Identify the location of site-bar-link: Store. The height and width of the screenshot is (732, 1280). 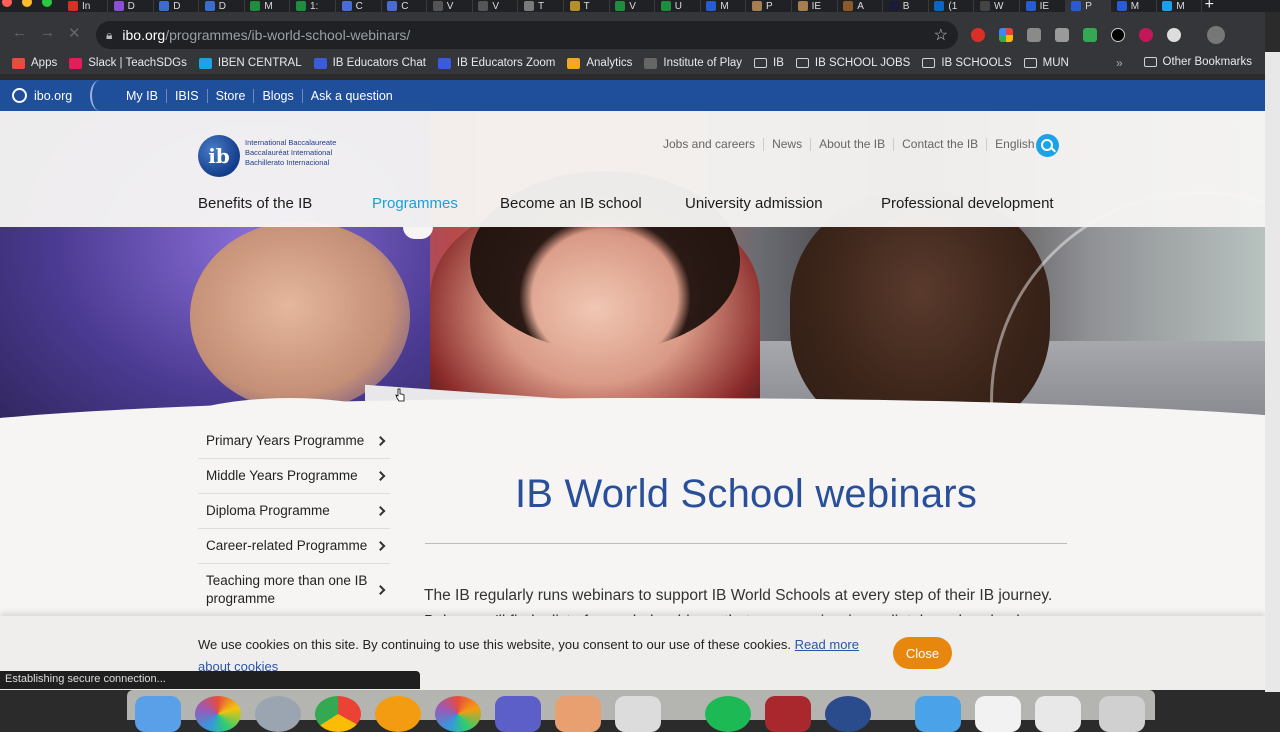
(230, 95).